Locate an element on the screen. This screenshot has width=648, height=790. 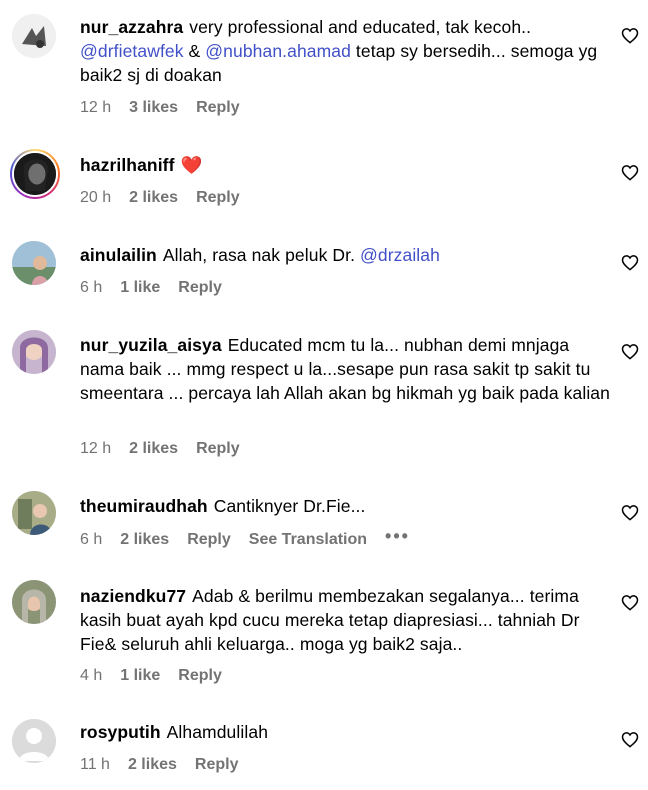
avatar-image is located at coordinates (35, 174).